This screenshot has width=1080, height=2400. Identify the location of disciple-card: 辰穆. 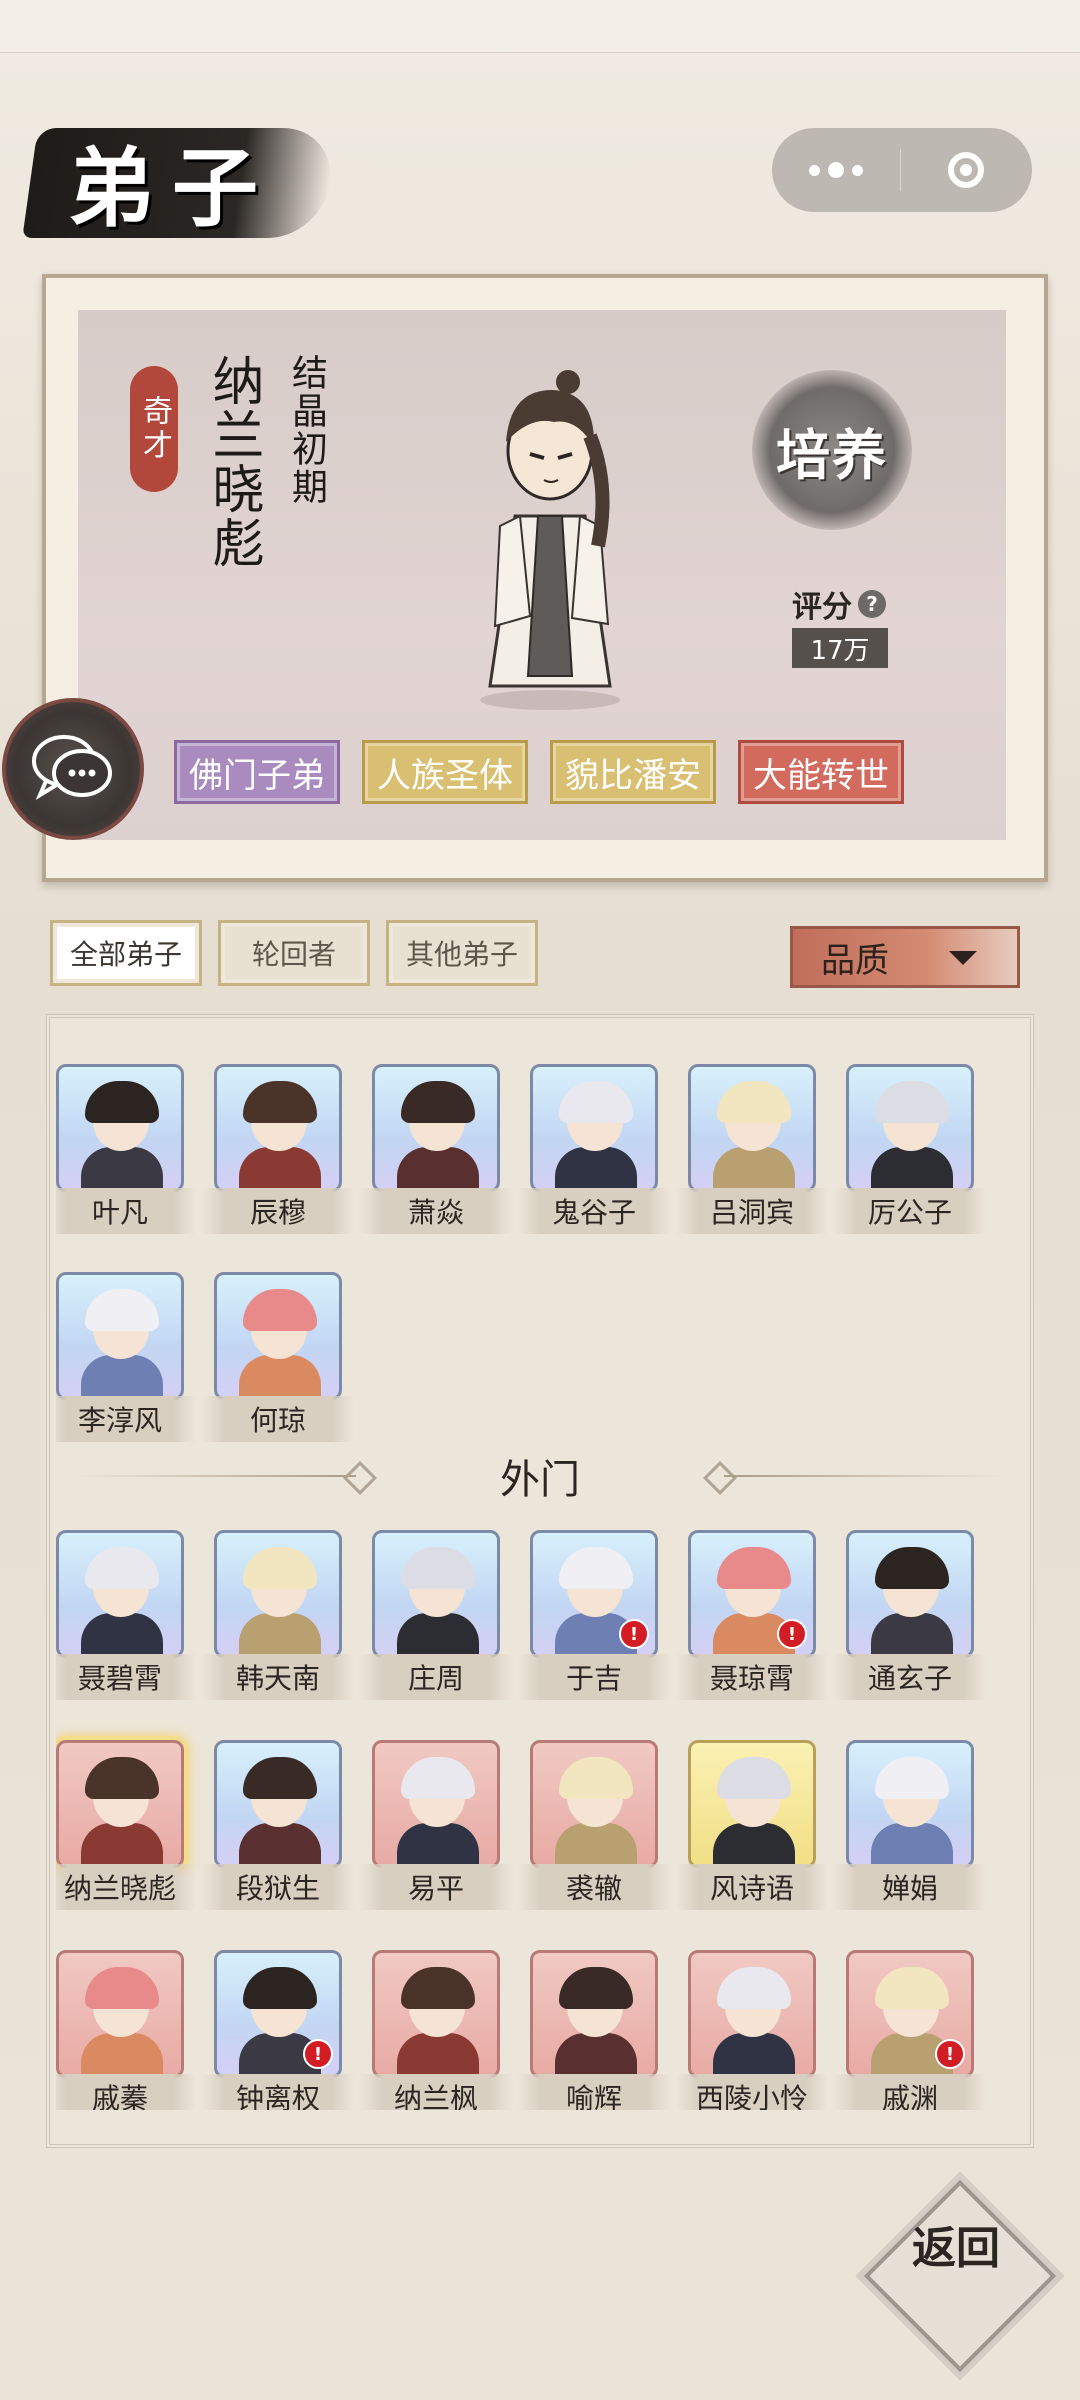
(278, 1149).